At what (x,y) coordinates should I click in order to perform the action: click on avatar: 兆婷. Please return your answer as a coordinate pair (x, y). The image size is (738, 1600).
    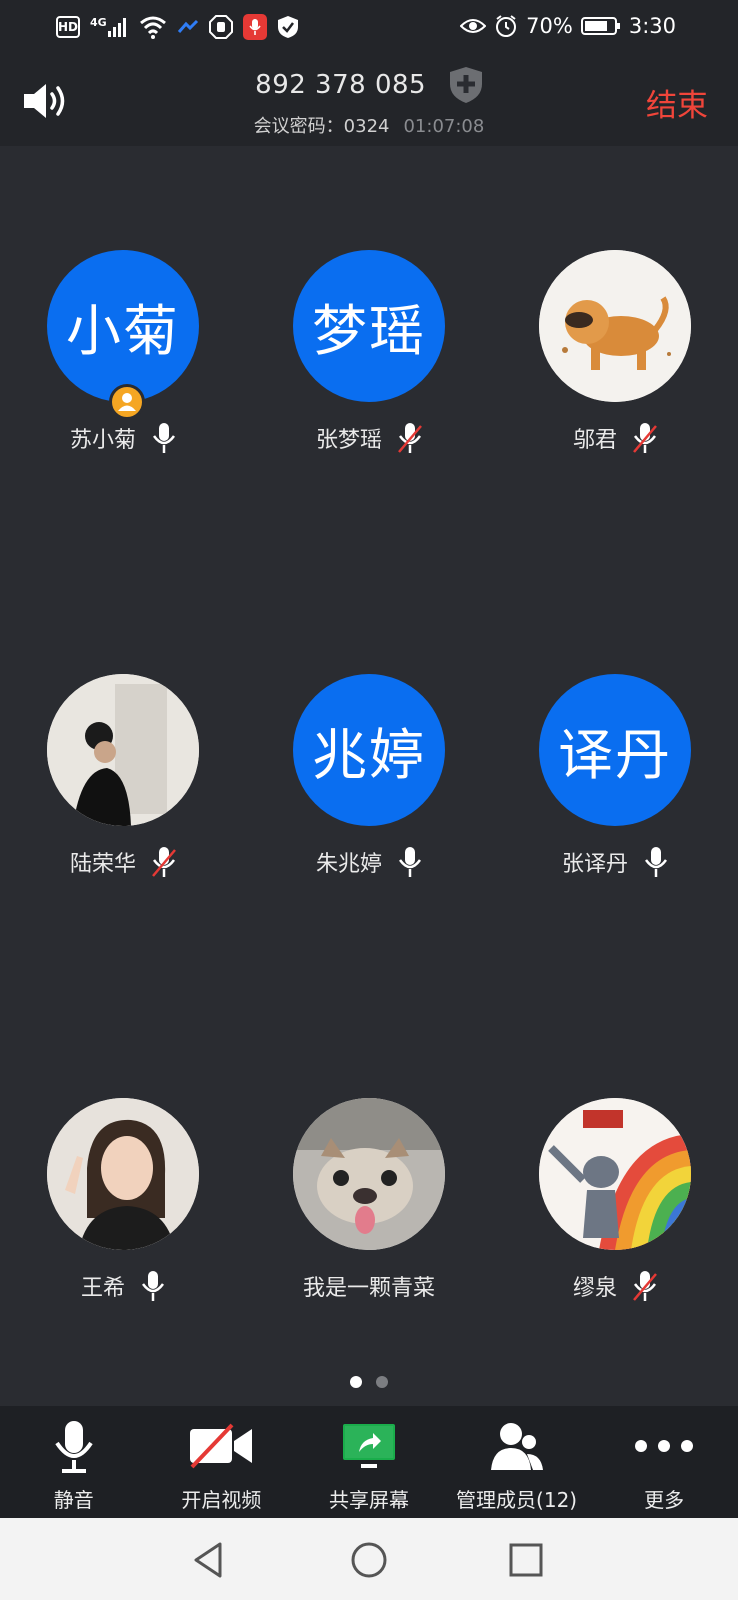
    Looking at the image, I should click on (369, 750).